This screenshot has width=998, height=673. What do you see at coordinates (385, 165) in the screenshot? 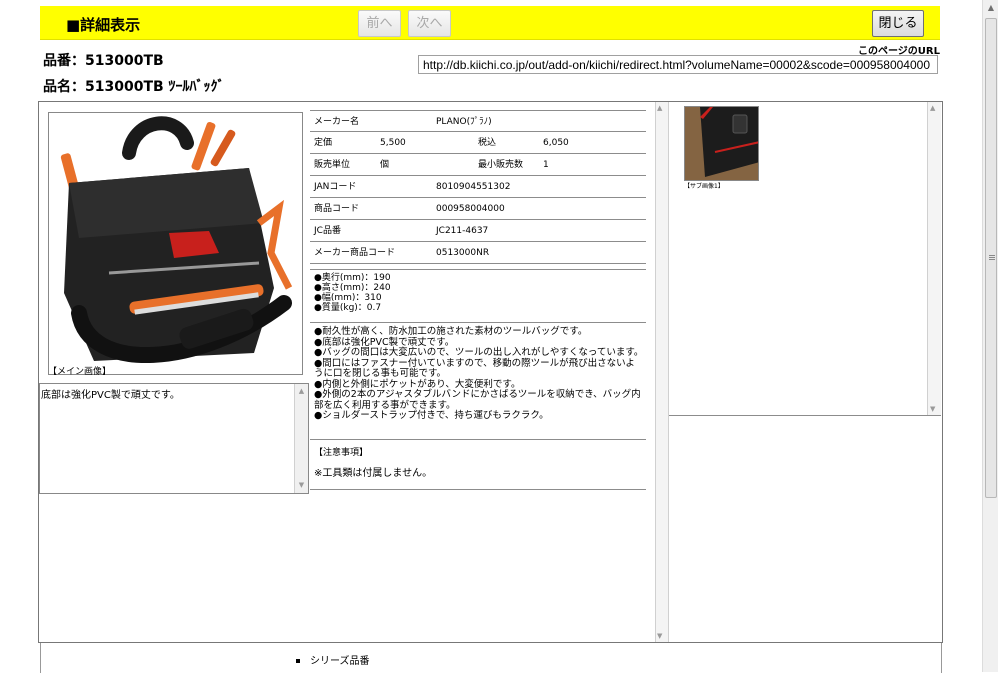
I see `spec-value: 個` at bounding box center [385, 165].